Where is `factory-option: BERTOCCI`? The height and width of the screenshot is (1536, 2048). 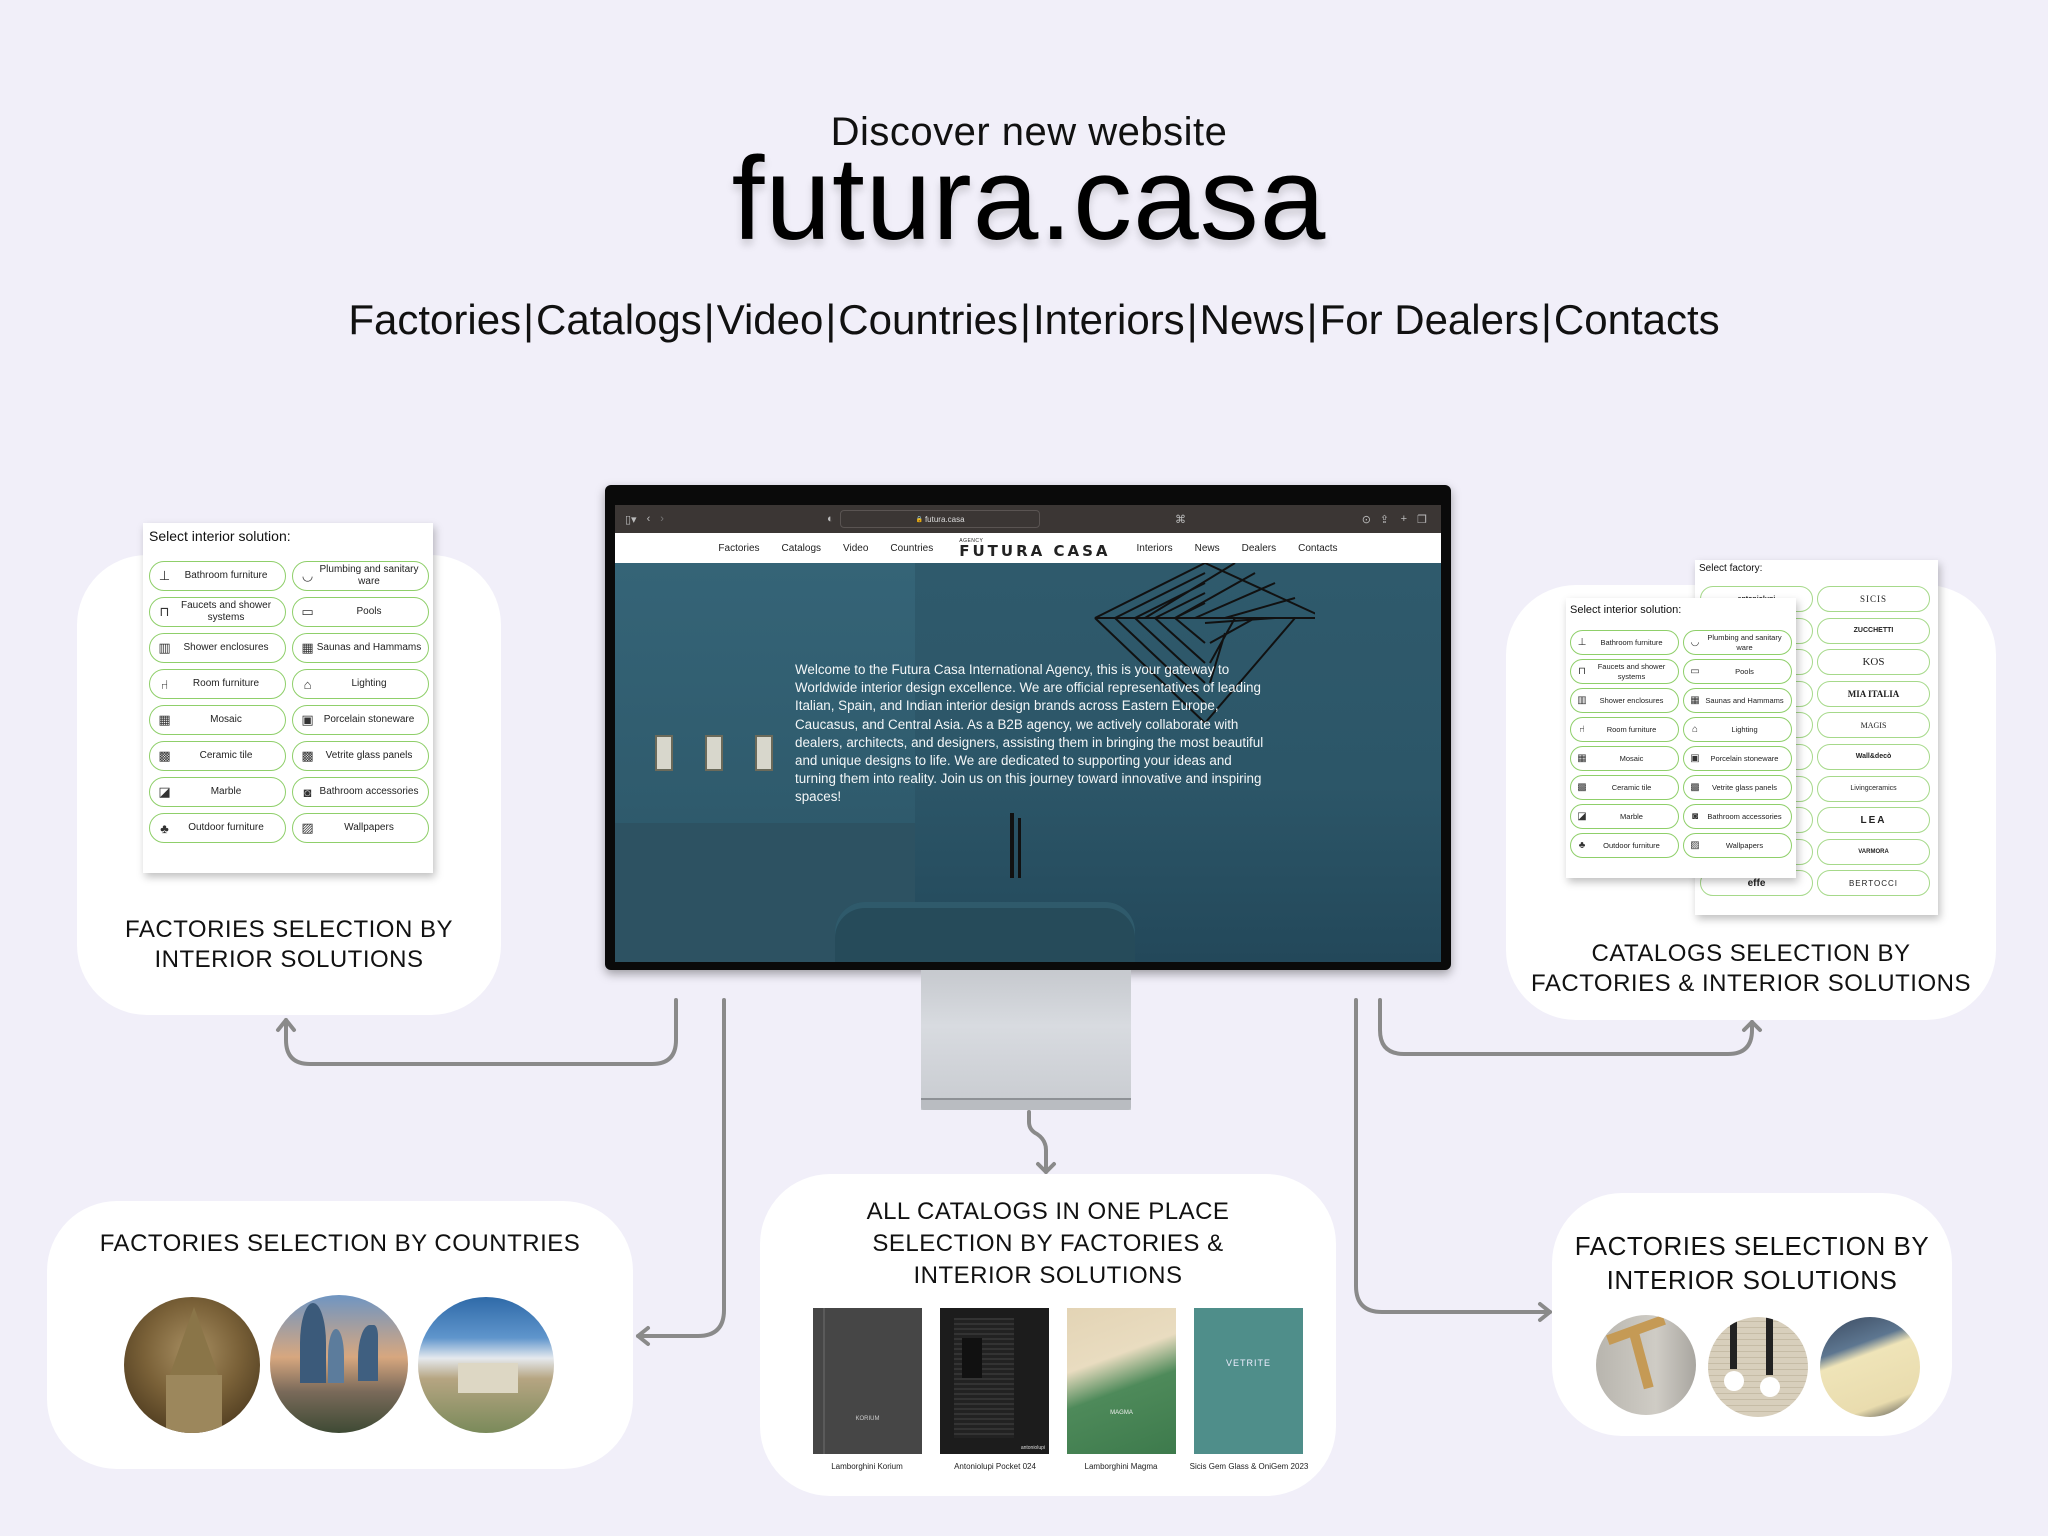
factory-option: BERTOCCI is located at coordinates (1873, 883).